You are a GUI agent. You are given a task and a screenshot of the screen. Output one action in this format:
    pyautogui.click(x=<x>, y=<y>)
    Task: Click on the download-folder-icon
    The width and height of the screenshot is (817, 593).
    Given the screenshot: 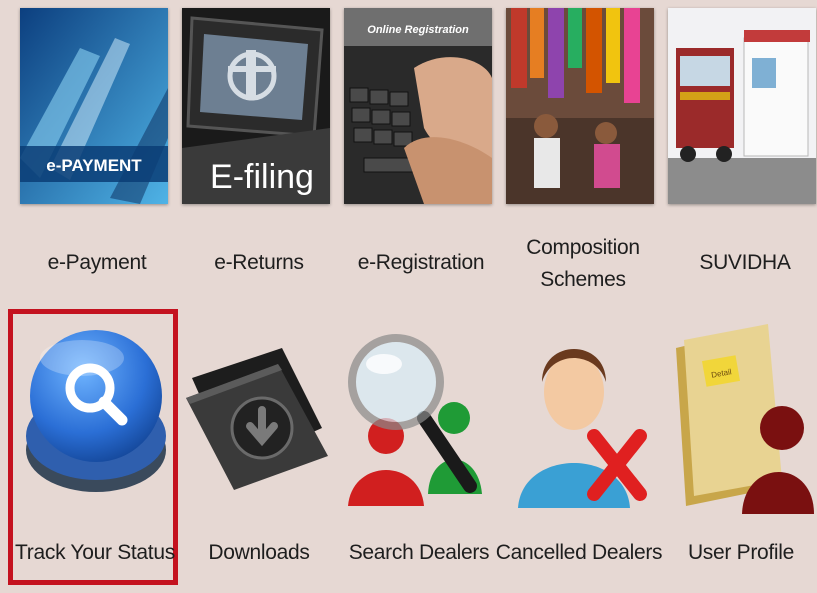 What is the action you would take?
    pyautogui.click(x=262, y=418)
    